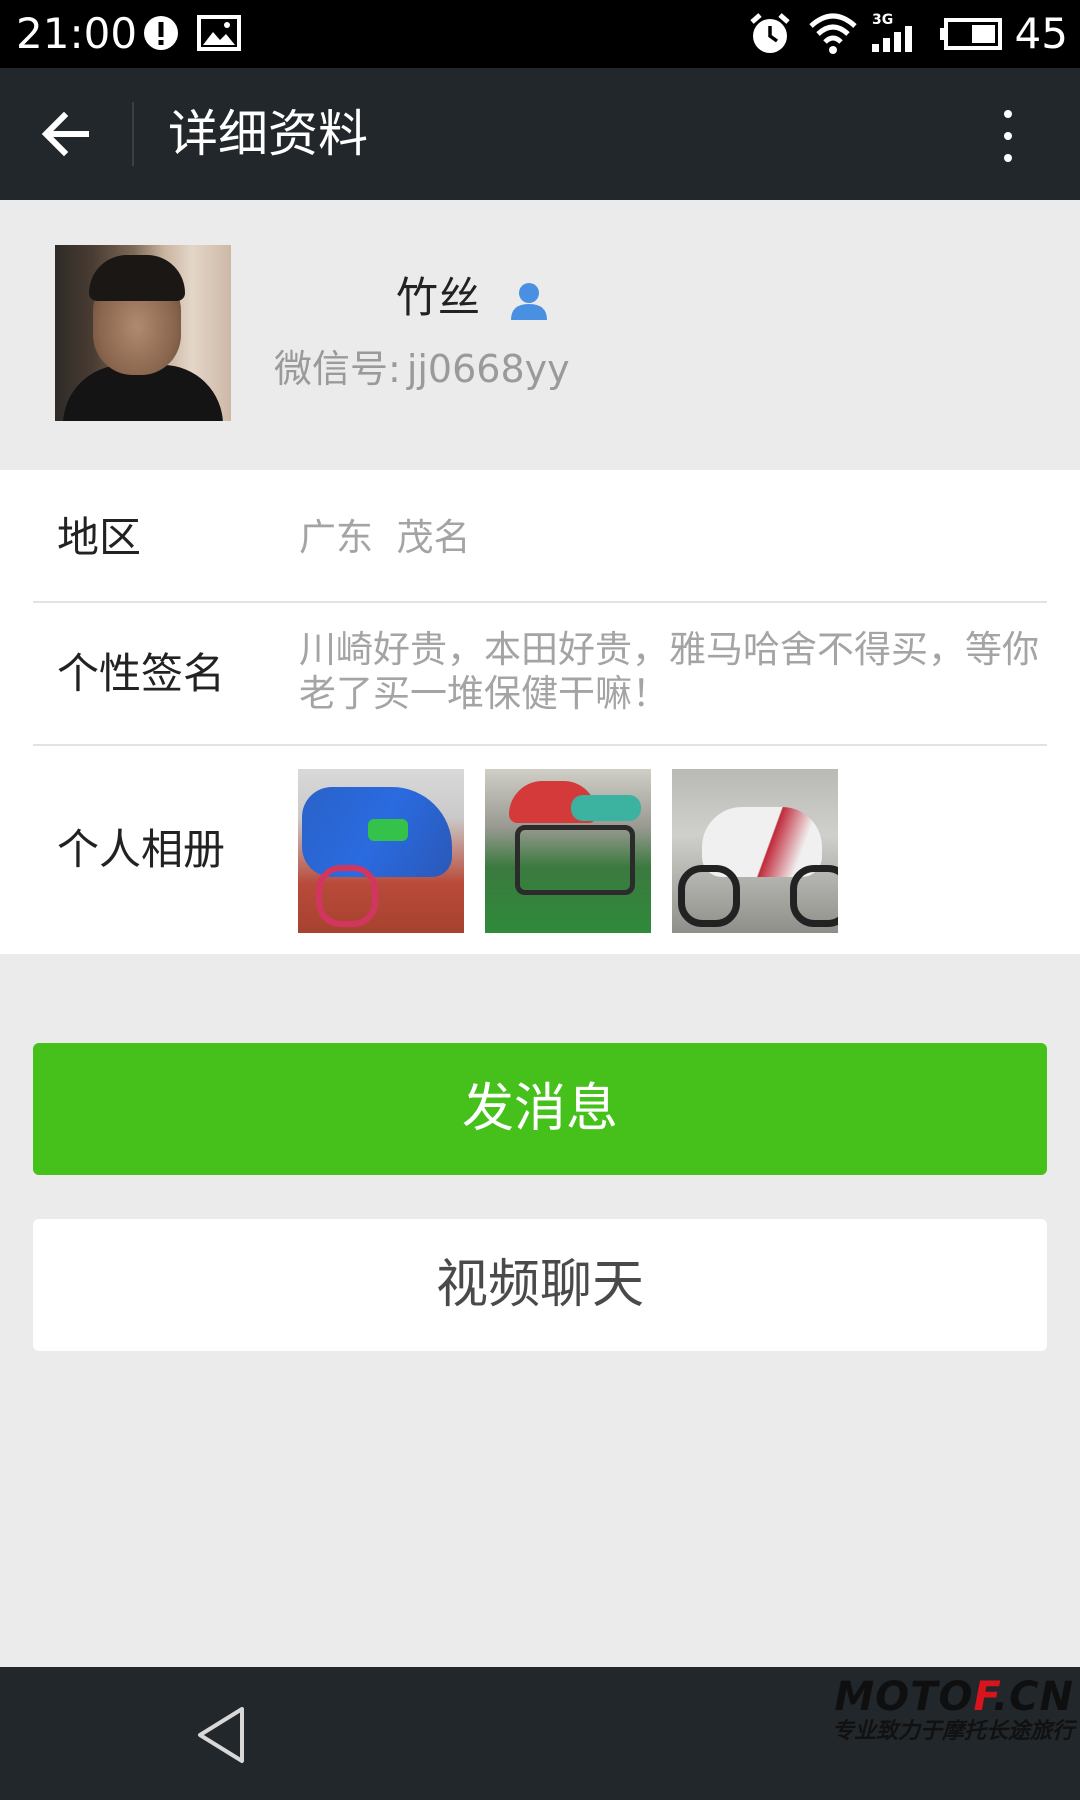 The image size is (1080, 1800). What do you see at coordinates (141, 673) in the screenshot?
I see `signature-label: 个性签名` at bounding box center [141, 673].